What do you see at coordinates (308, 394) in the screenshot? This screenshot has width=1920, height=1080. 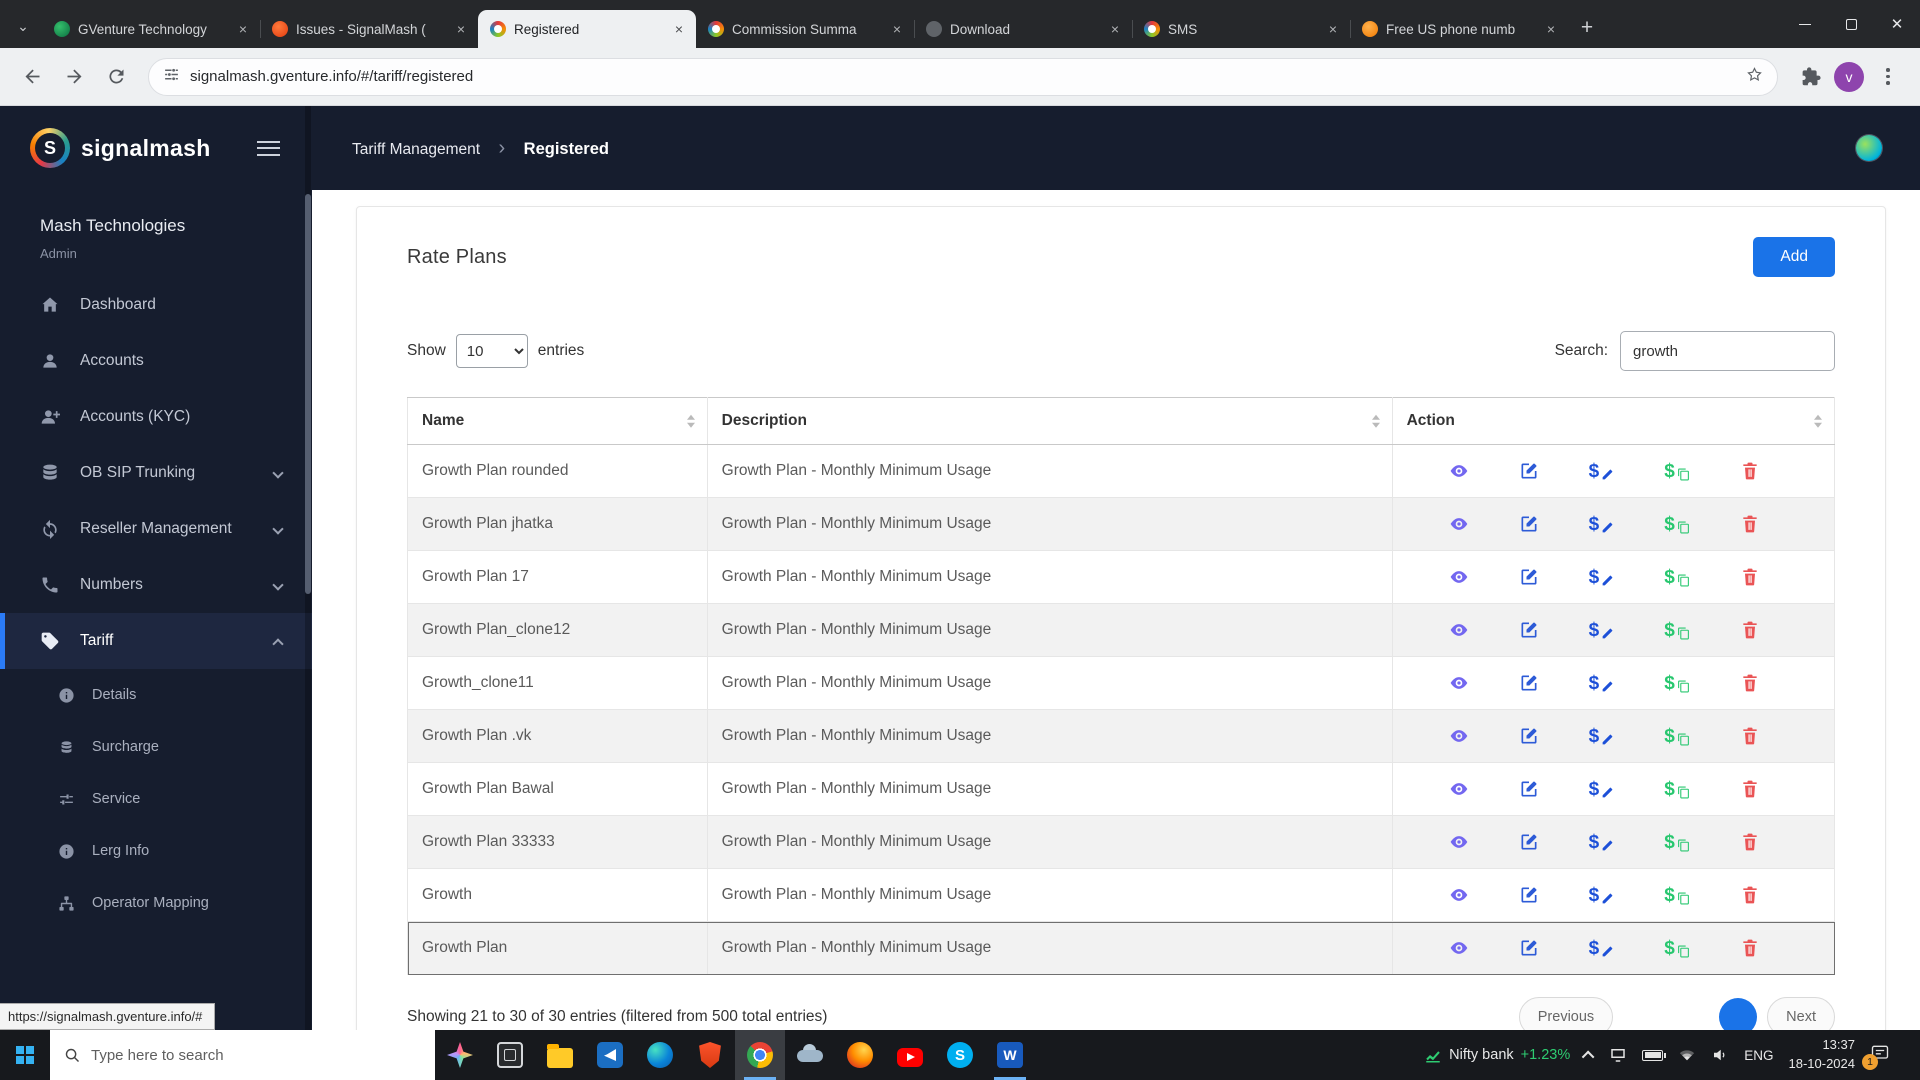 I see `scrollbar-thumb` at bounding box center [308, 394].